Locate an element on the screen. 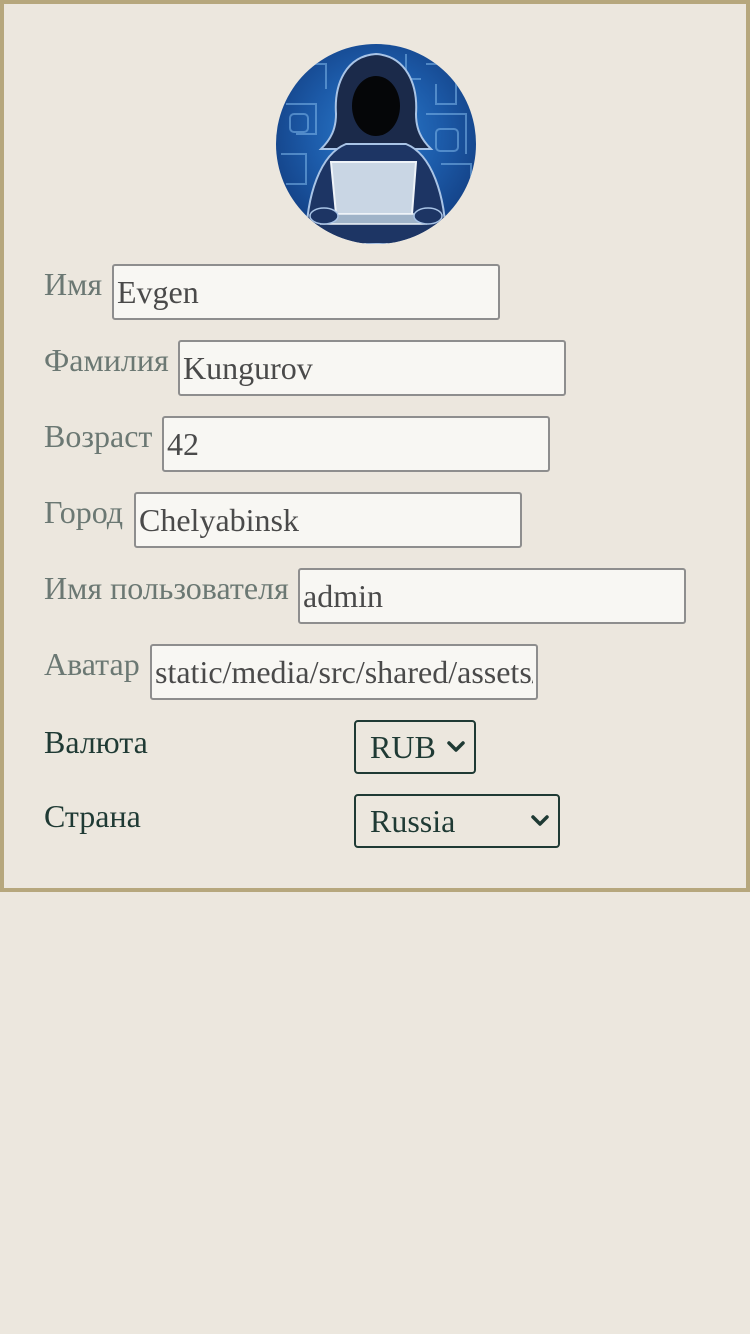 The height and width of the screenshot is (1334, 750). avatar-url-row: Аватар is located at coordinates (395, 672).